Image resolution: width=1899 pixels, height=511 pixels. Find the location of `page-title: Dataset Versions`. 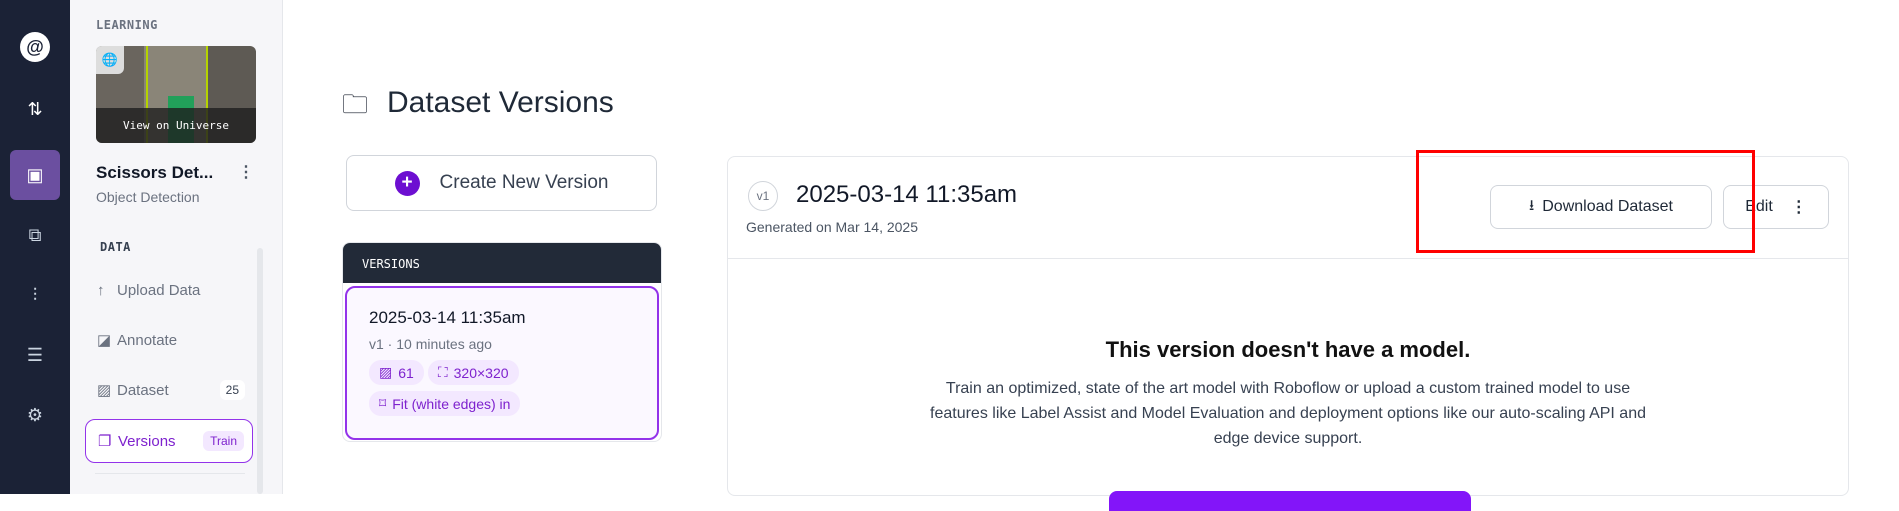

page-title: Dataset Versions is located at coordinates (500, 102).